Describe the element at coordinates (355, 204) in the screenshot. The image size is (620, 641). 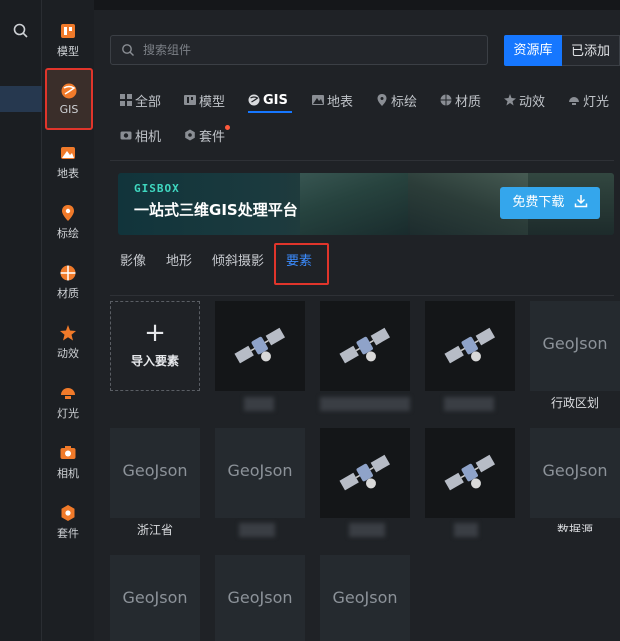
I see `banner-image` at that location.